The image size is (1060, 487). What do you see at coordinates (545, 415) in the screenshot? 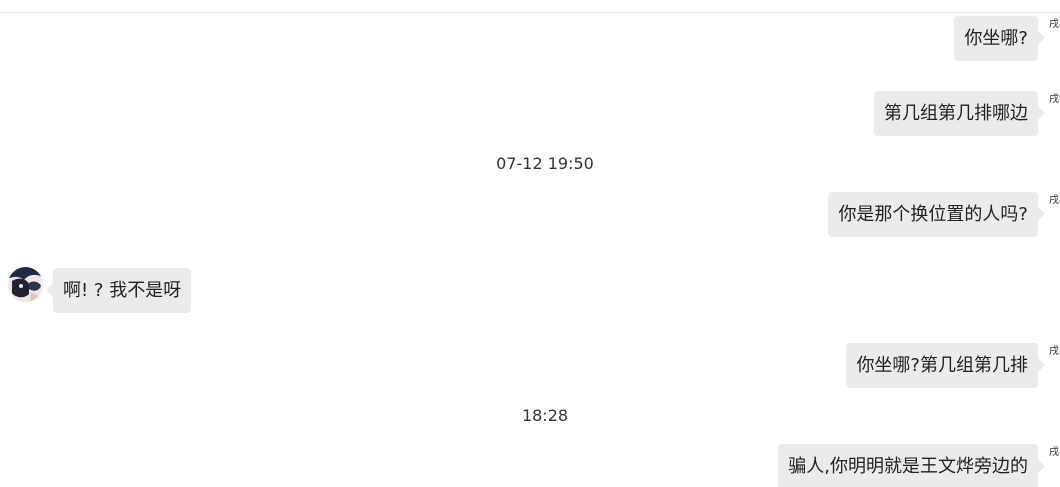
I see `timestamp: 18:28` at bounding box center [545, 415].